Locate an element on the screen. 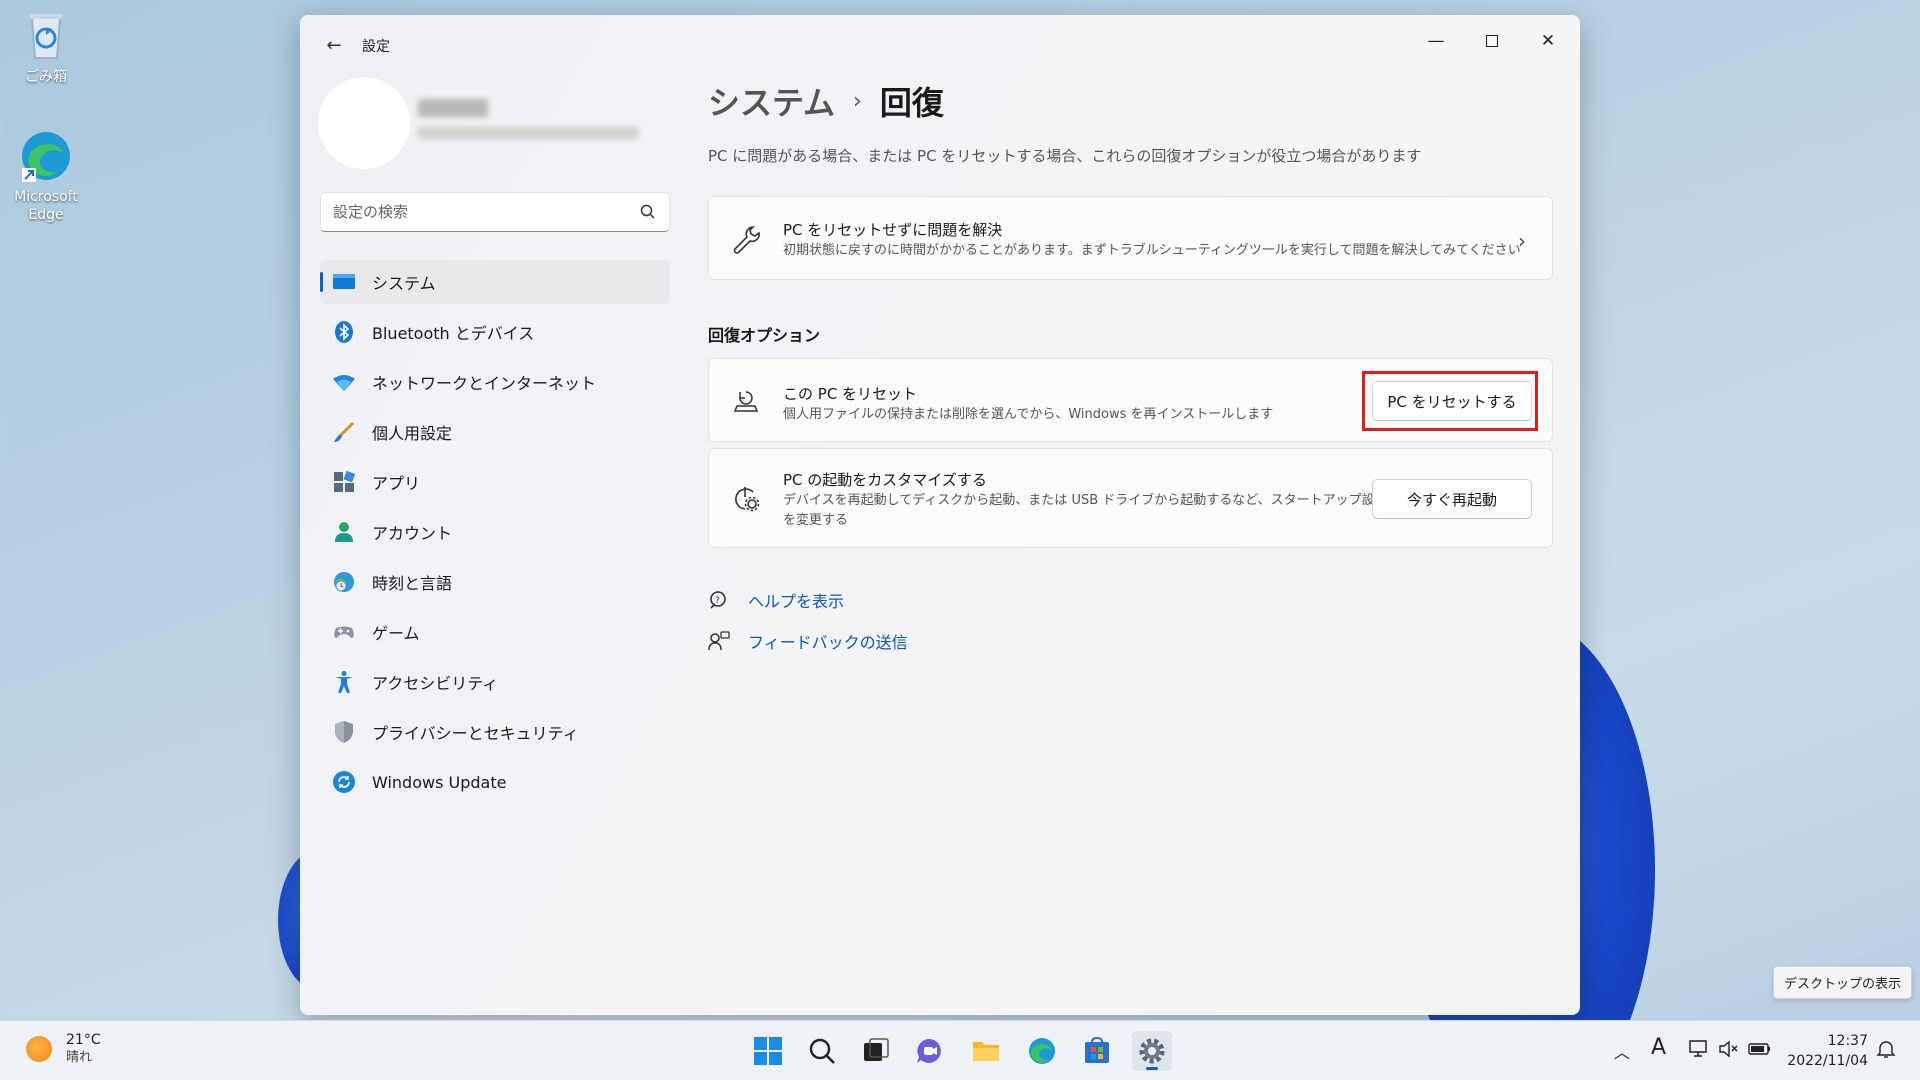  back-button: ← is located at coordinates (334, 45).